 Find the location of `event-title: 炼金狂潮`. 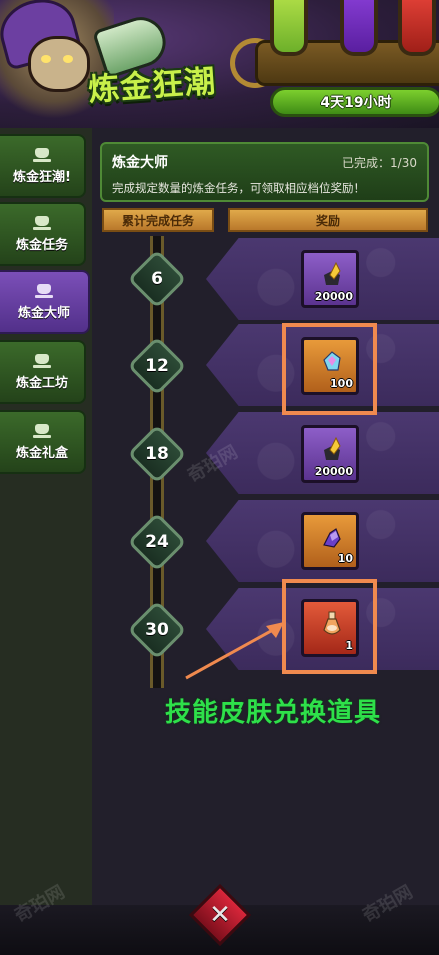

event-title: 炼金狂潮 is located at coordinates (152, 86).